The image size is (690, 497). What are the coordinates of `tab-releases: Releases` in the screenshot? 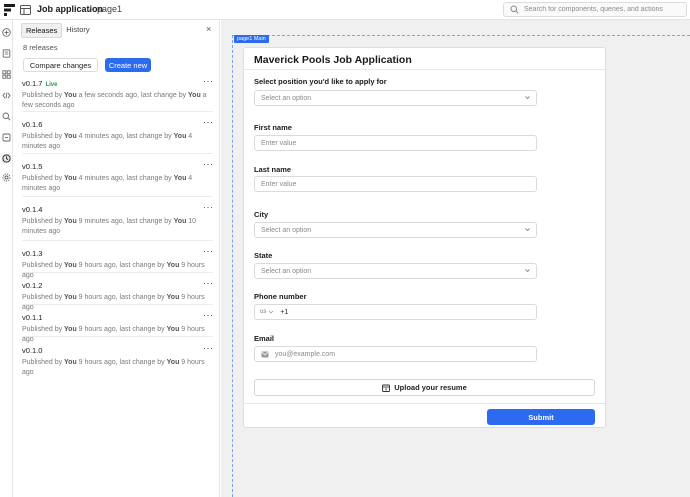 It's located at (42, 30).